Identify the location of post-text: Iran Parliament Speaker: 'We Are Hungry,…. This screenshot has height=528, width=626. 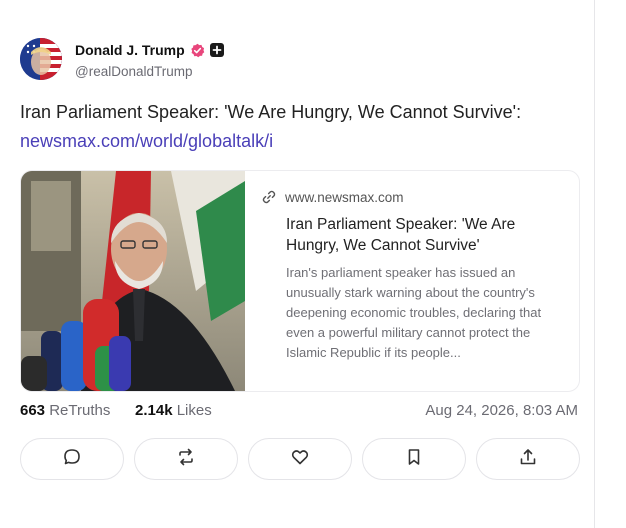
(271, 112).